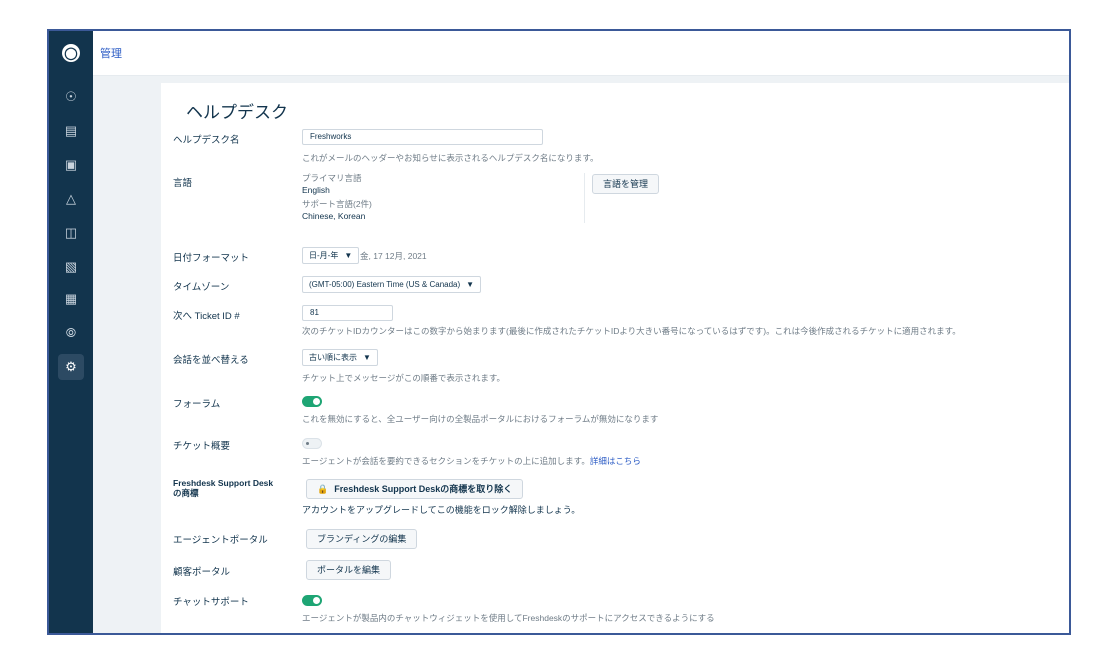 The height and width of the screenshot is (655, 1100). What do you see at coordinates (349, 570) in the screenshot?
I see `edit-portal-button: ポータルを編集` at bounding box center [349, 570].